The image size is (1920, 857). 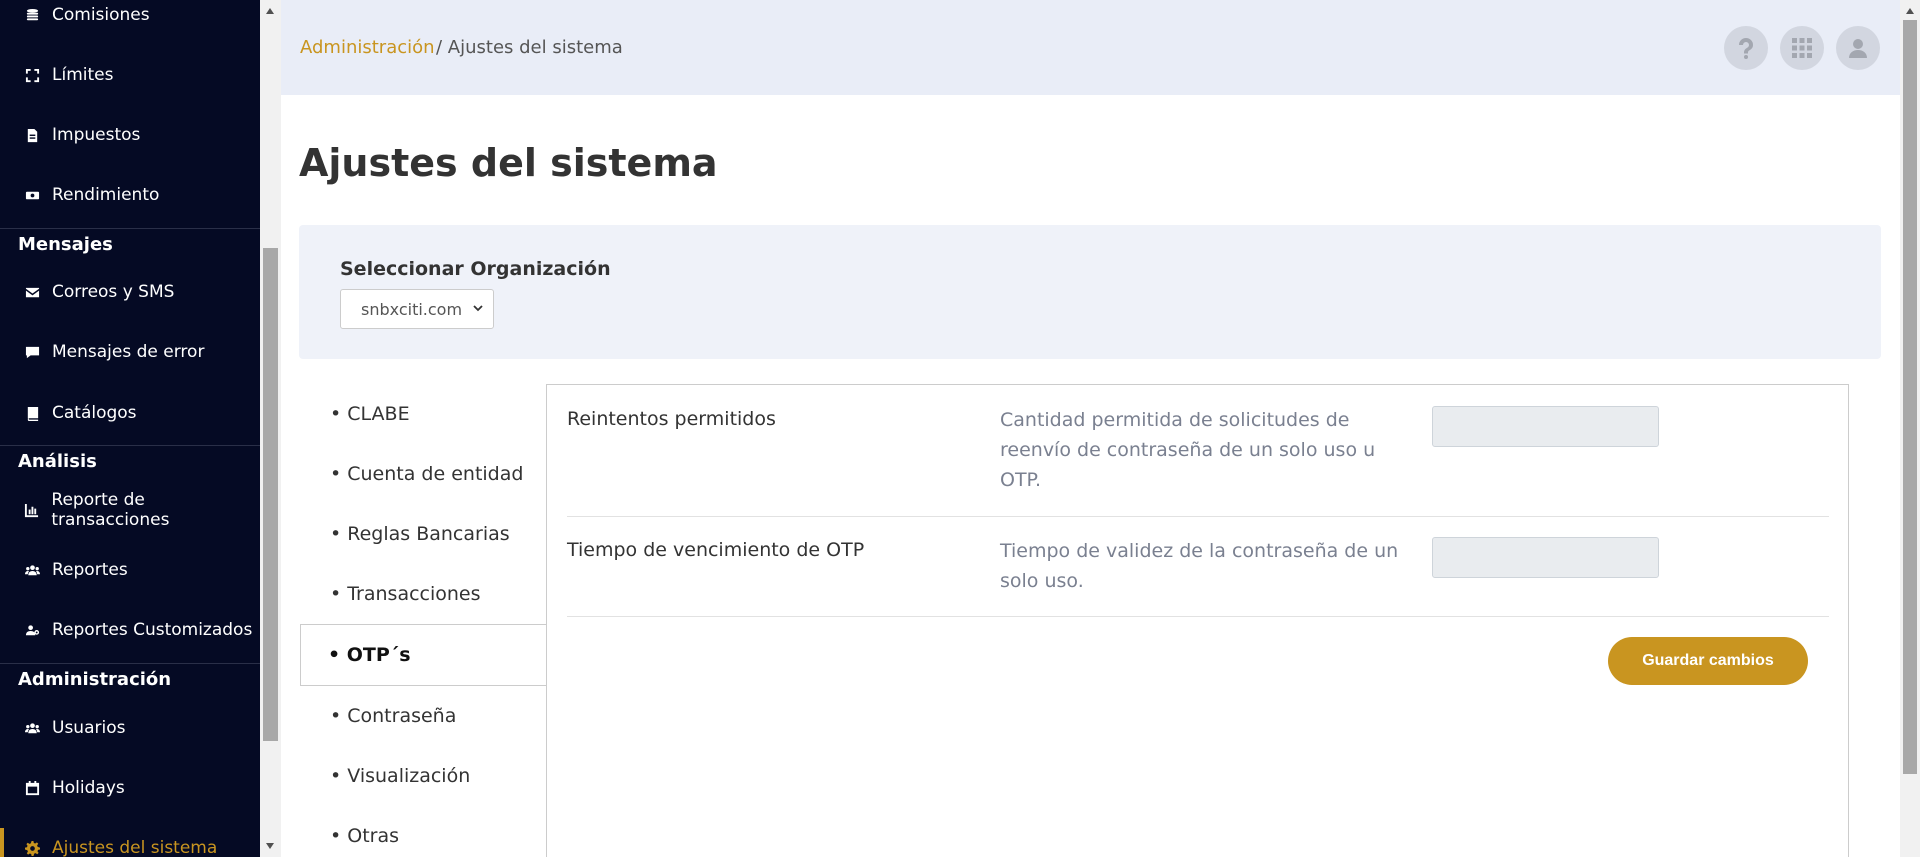 What do you see at coordinates (478, 308) in the screenshot?
I see `chevron-down-icon` at bounding box center [478, 308].